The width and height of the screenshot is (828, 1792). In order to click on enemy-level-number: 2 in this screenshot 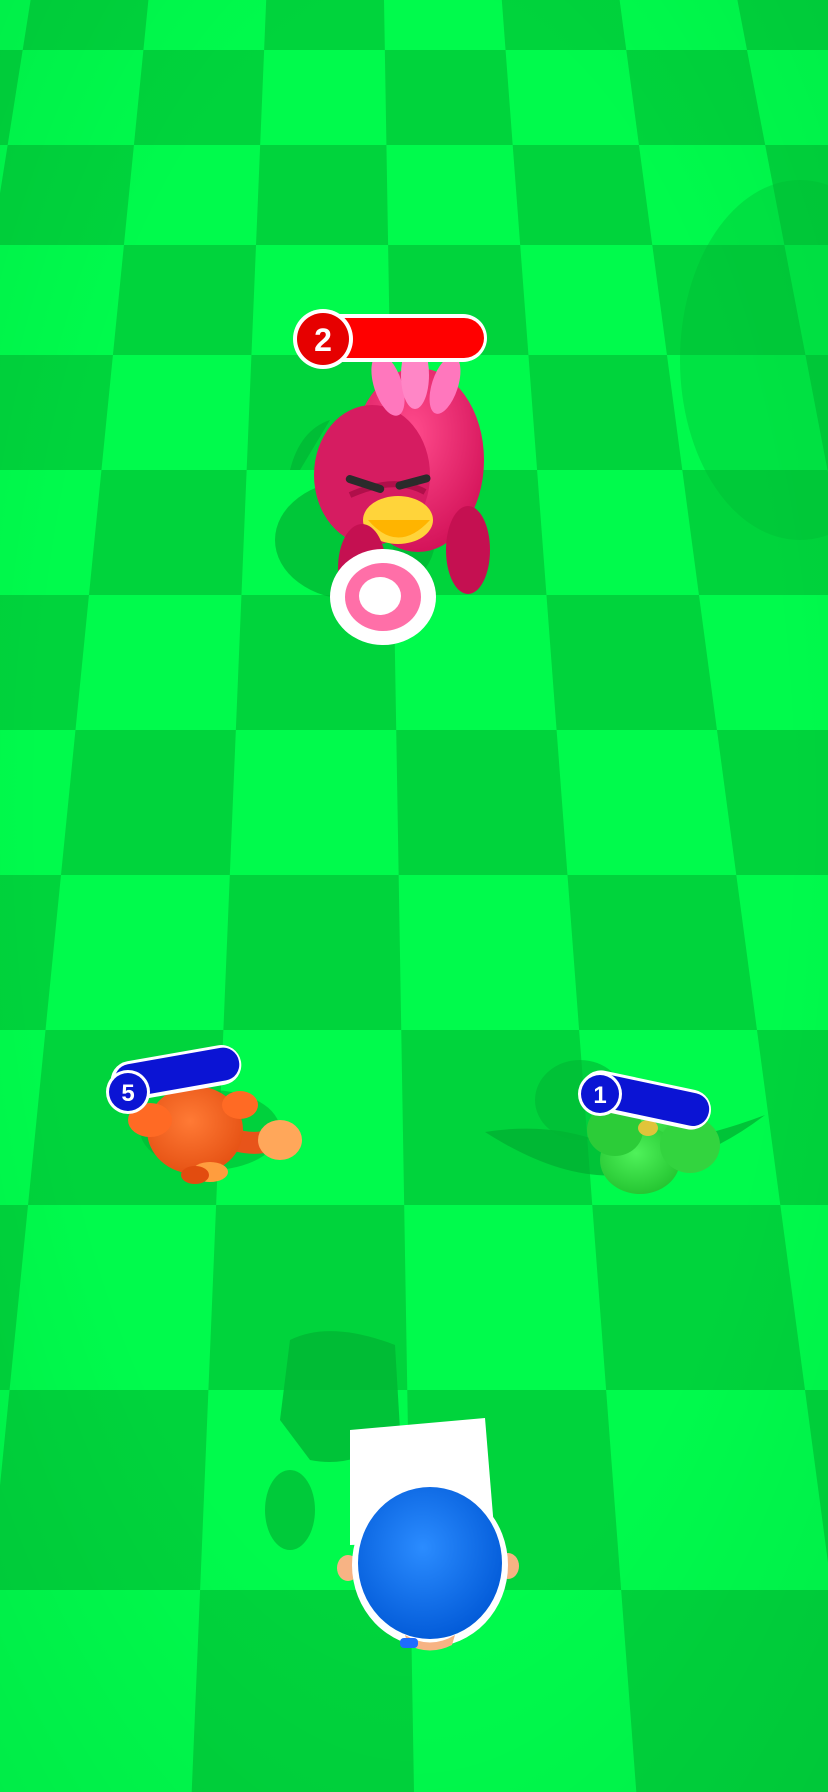, I will do `click(323, 340)`.